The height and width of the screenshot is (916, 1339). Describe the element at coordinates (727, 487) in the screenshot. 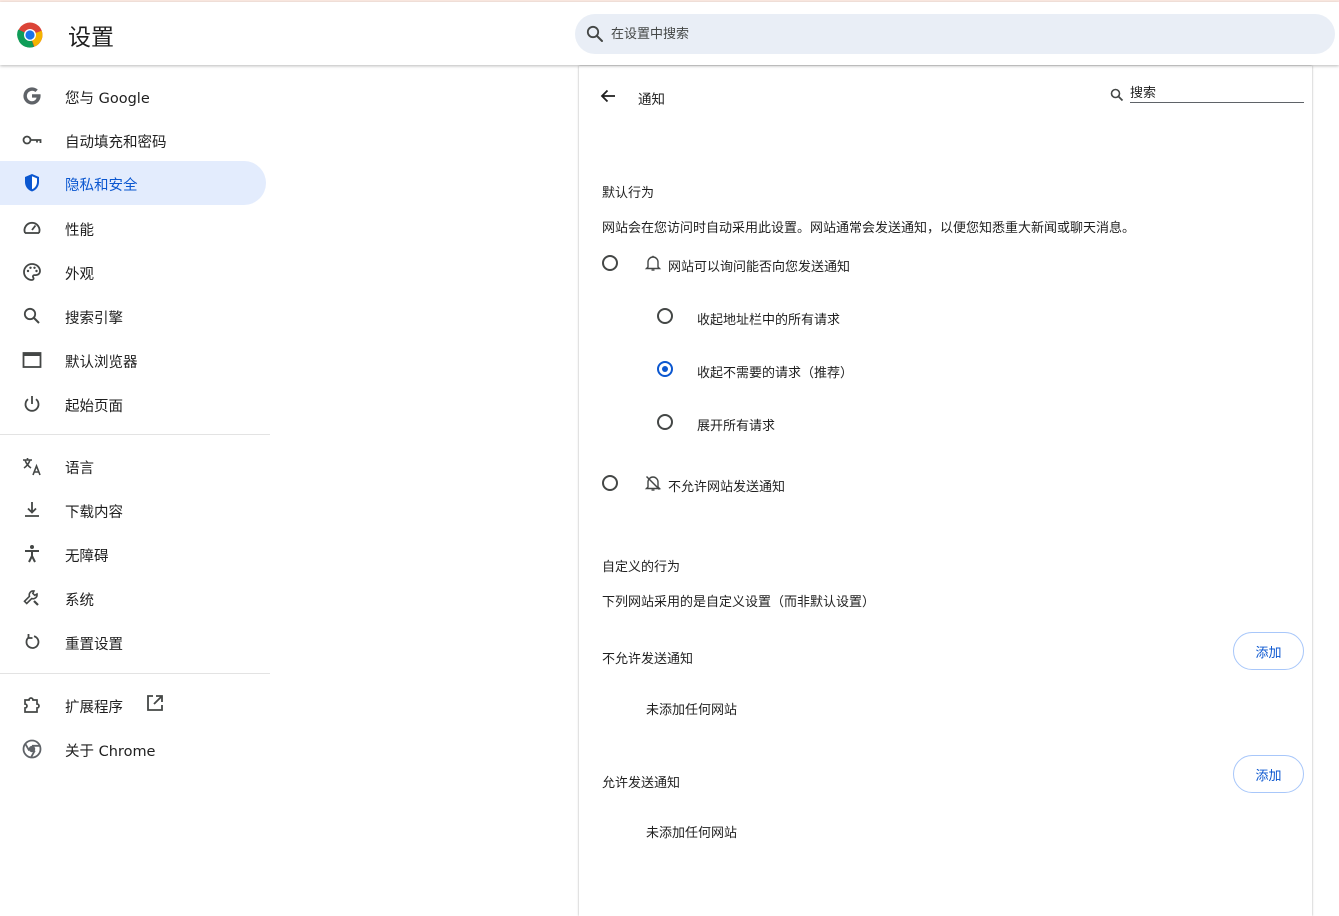

I see `radio-label: 不允许网站发送通知` at that location.